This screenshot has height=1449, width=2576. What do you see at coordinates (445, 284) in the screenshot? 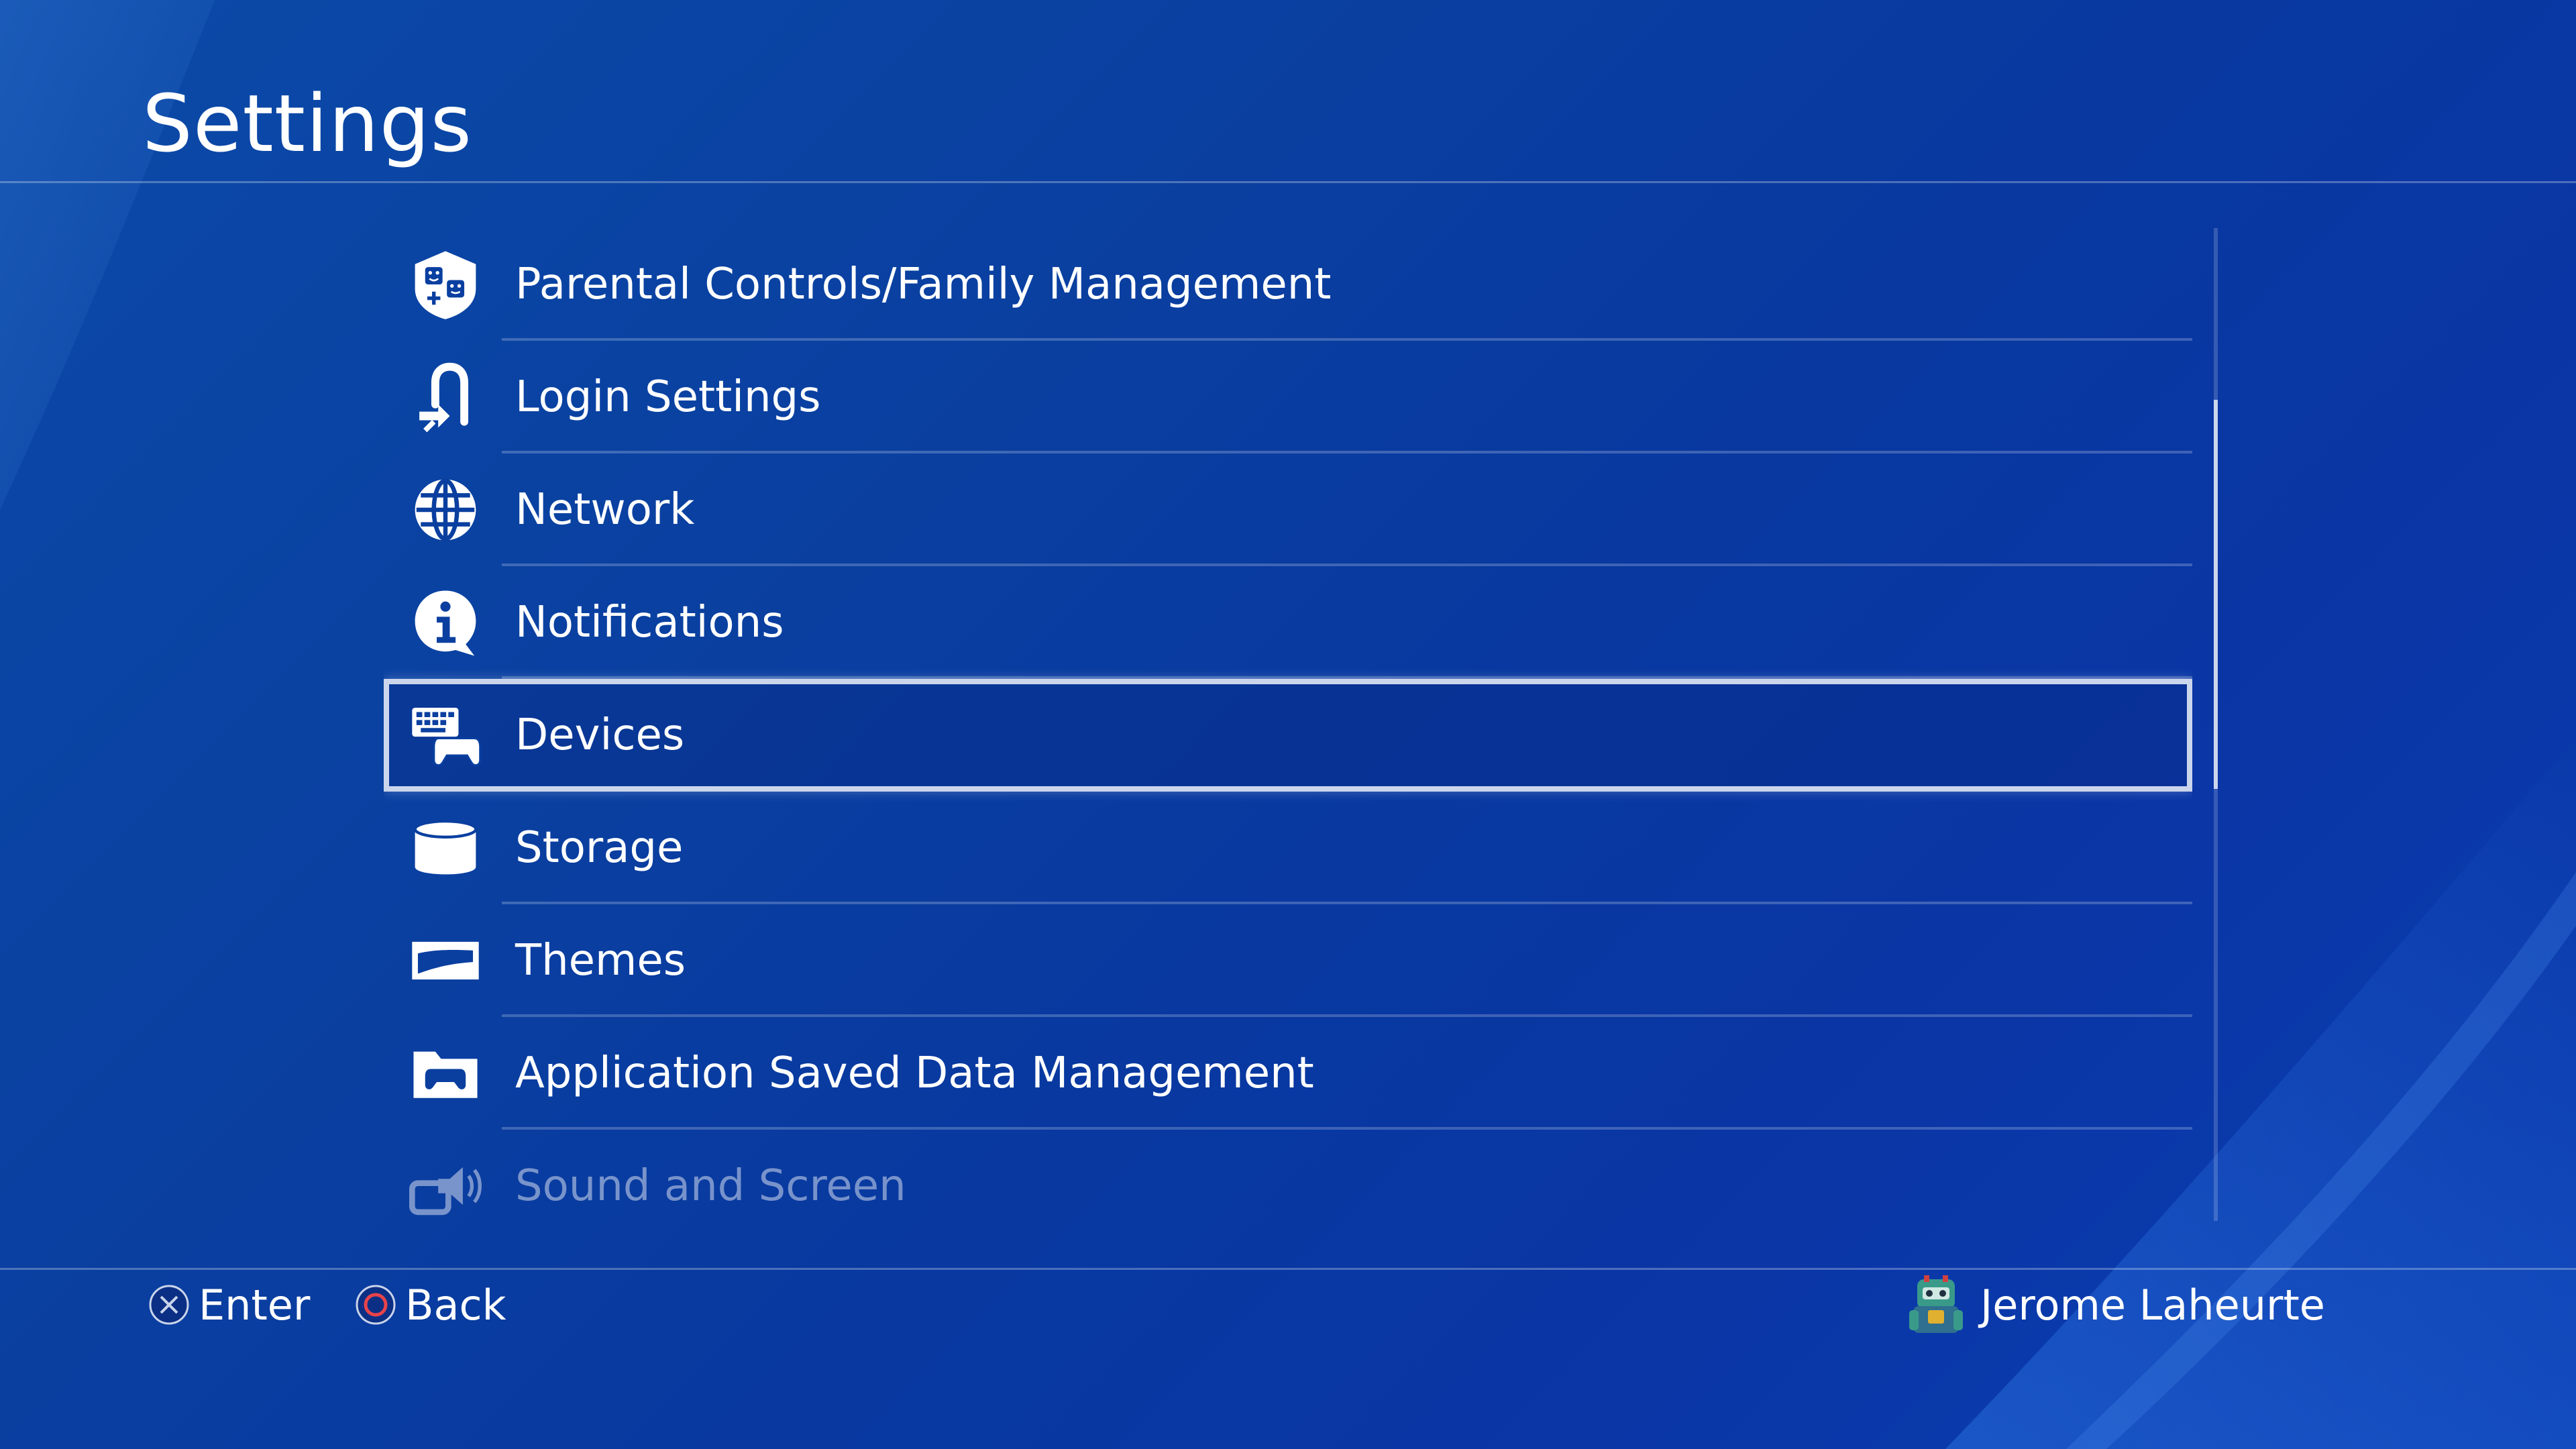
I see `parental-controls-icon` at bounding box center [445, 284].